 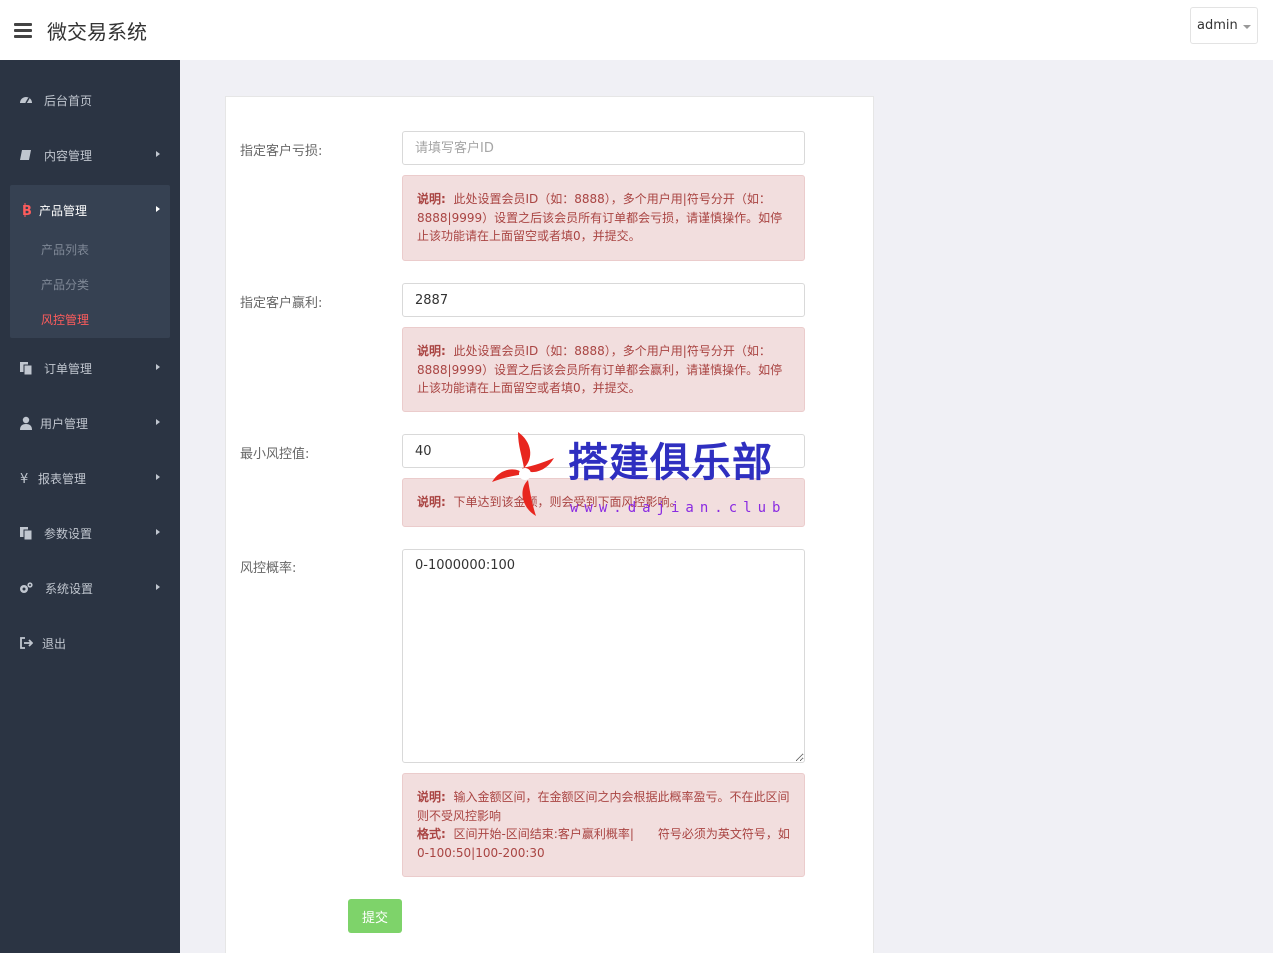 I want to click on sidebar-item-reports: ¥ 报表管理, so click(x=90, y=478).